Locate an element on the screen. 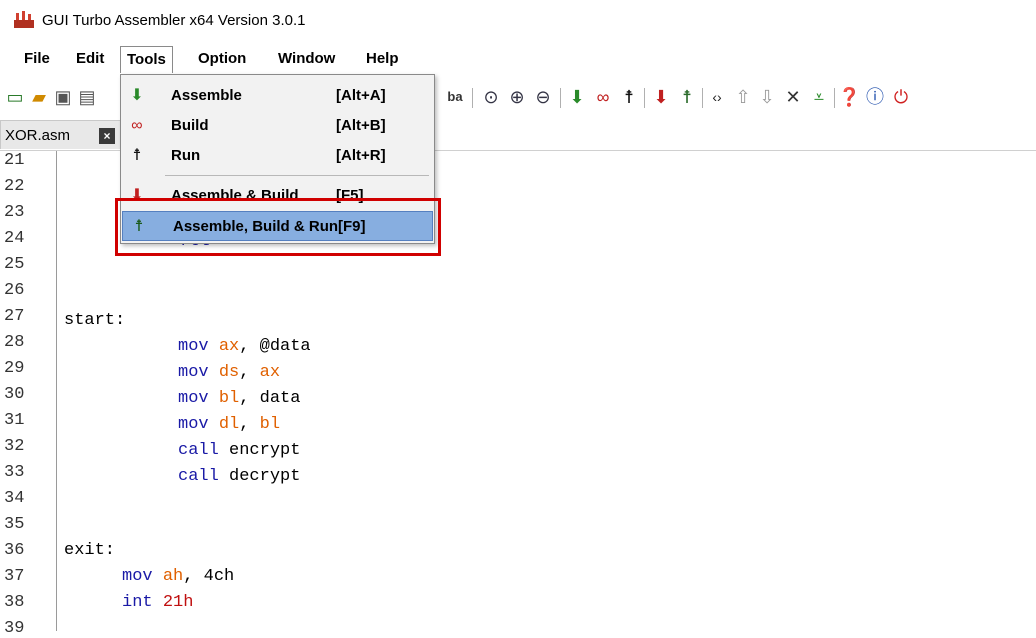 Image resolution: width=1036 pixels, height=638 pixels. menu-item-shortcut: [Alt+B] is located at coordinates (361, 125).